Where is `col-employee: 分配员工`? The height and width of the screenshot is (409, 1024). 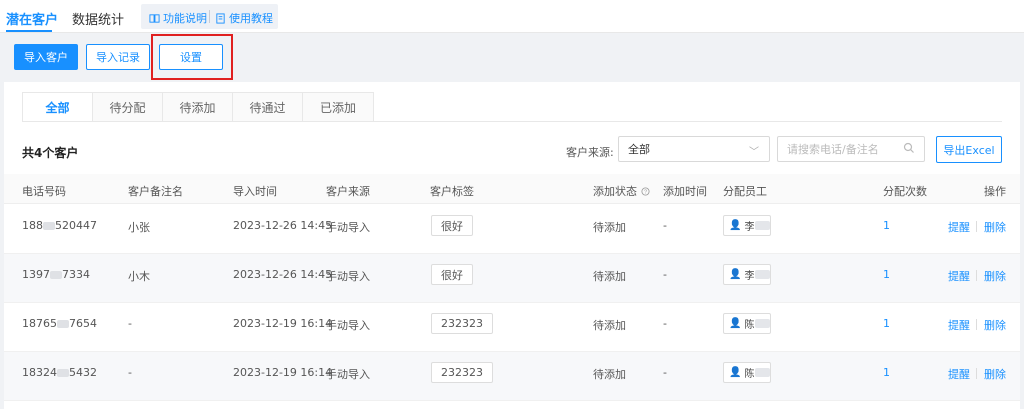 col-employee: 分配员工 is located at coordinates (745, 191).